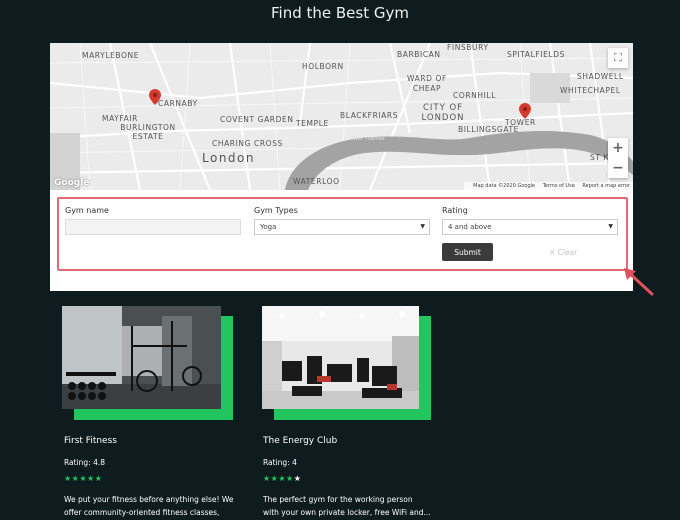 The image size is (680, 520). Describe the element at coordinates (120, 118) in the screenshot. I see `map-label-mayfair: MAYFAIR` at that location.